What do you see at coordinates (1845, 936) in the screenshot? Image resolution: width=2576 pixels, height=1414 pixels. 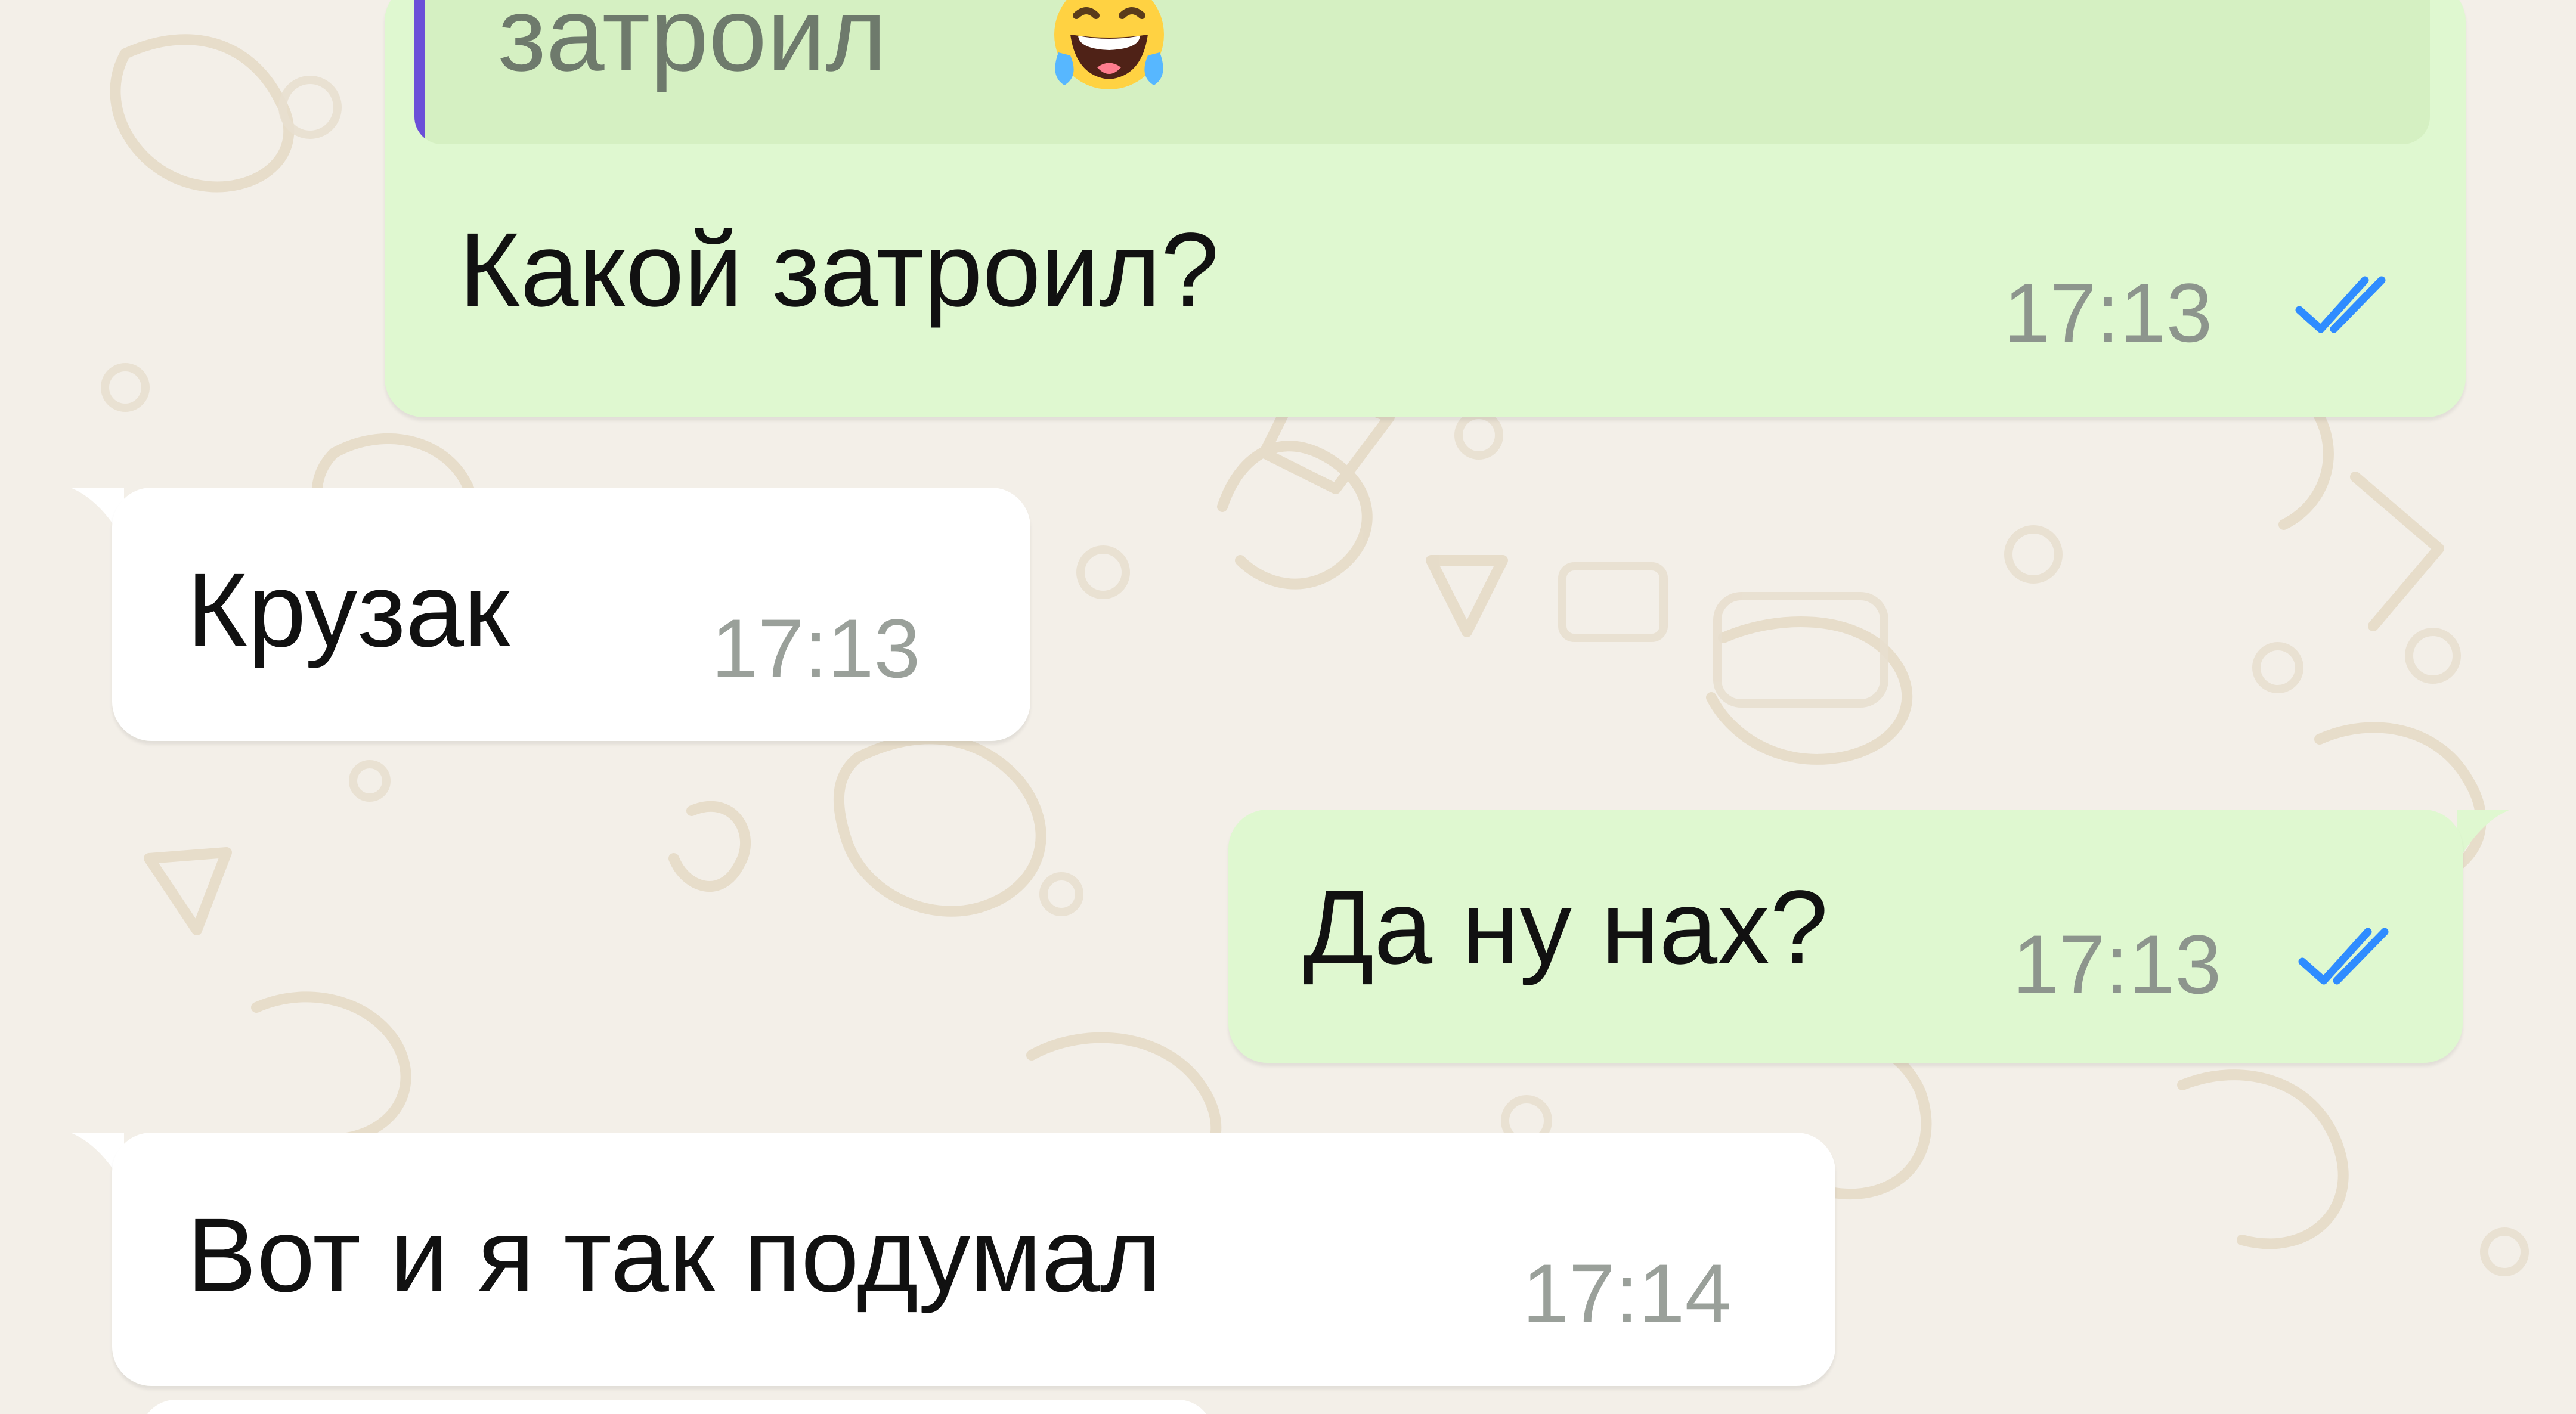 I see `outgoing-message-bubble: Да ну нах? 17:13` at bounding box center [1845, 936].